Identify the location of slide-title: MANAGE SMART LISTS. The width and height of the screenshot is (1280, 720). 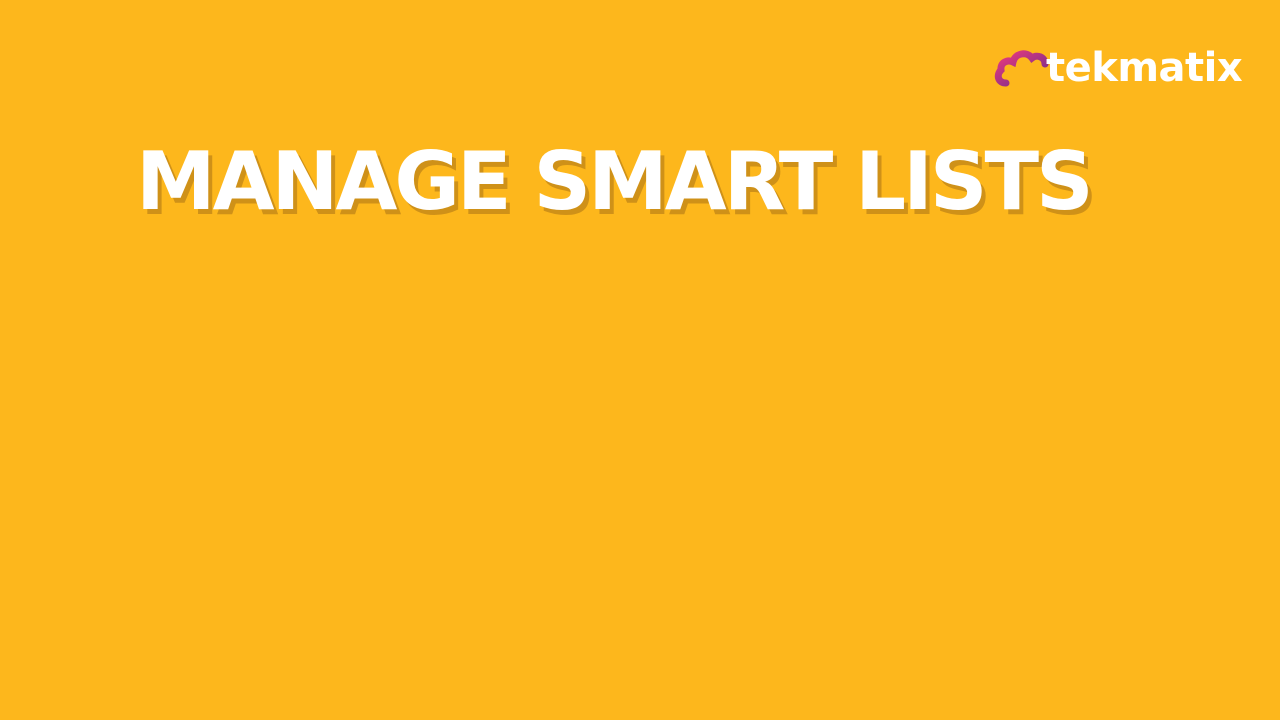
(615, 181).